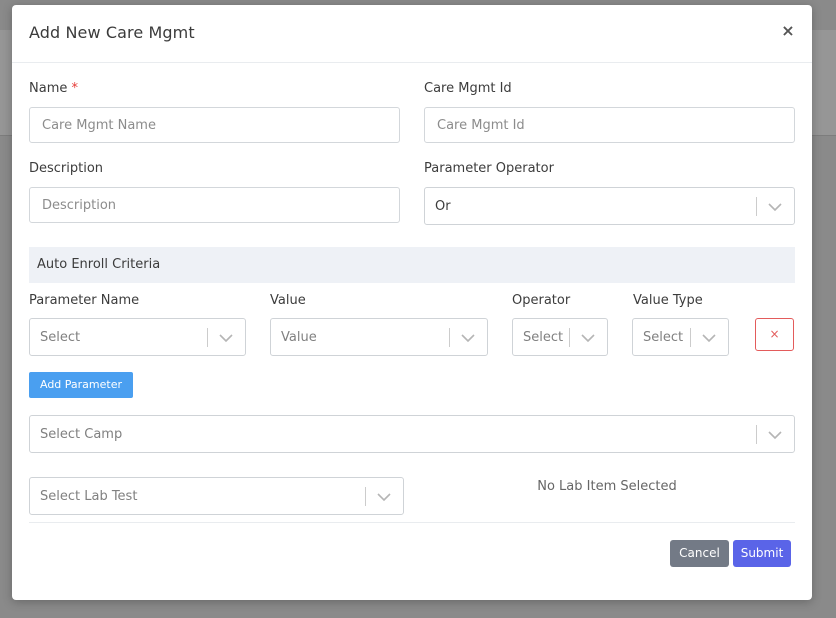 Image resolution: width=836 pixels, height=618 pixels. I want to click on parameter-name-column-label: Parameter Name, so click(84, 300).